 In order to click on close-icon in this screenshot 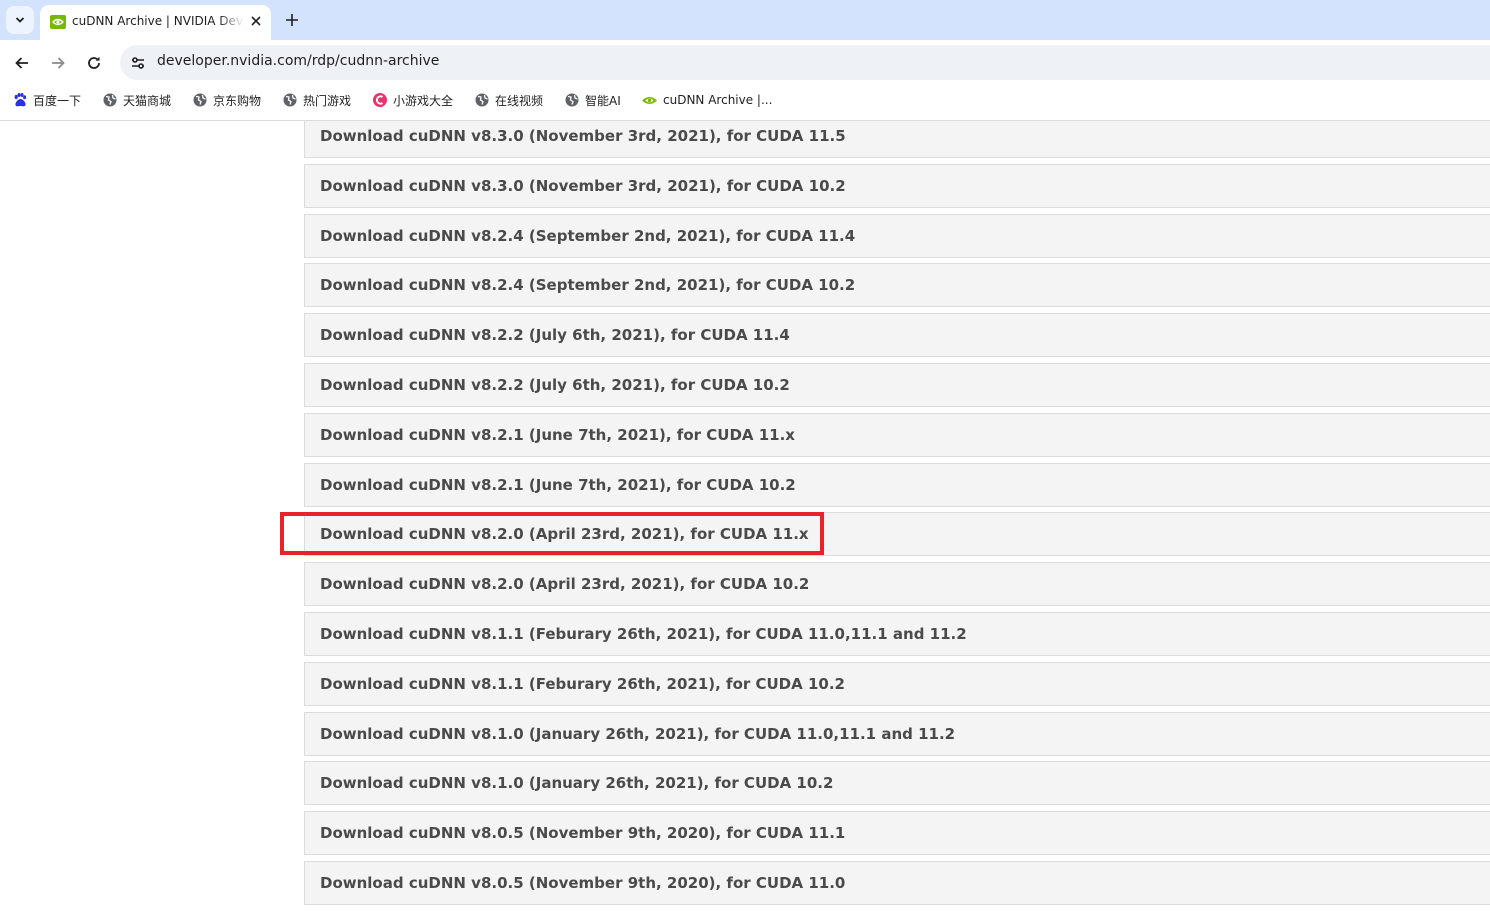, I will do `click(256, 21)`.